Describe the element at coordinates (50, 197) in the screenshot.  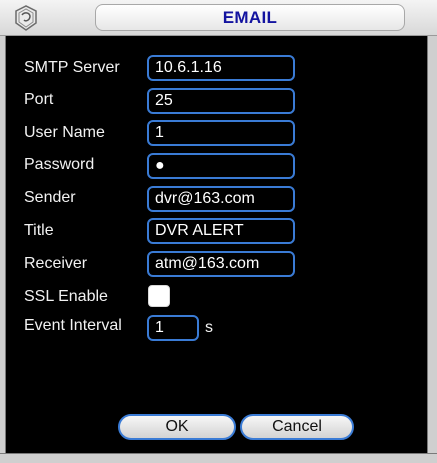
I see `sender-label: Sender` at that location.